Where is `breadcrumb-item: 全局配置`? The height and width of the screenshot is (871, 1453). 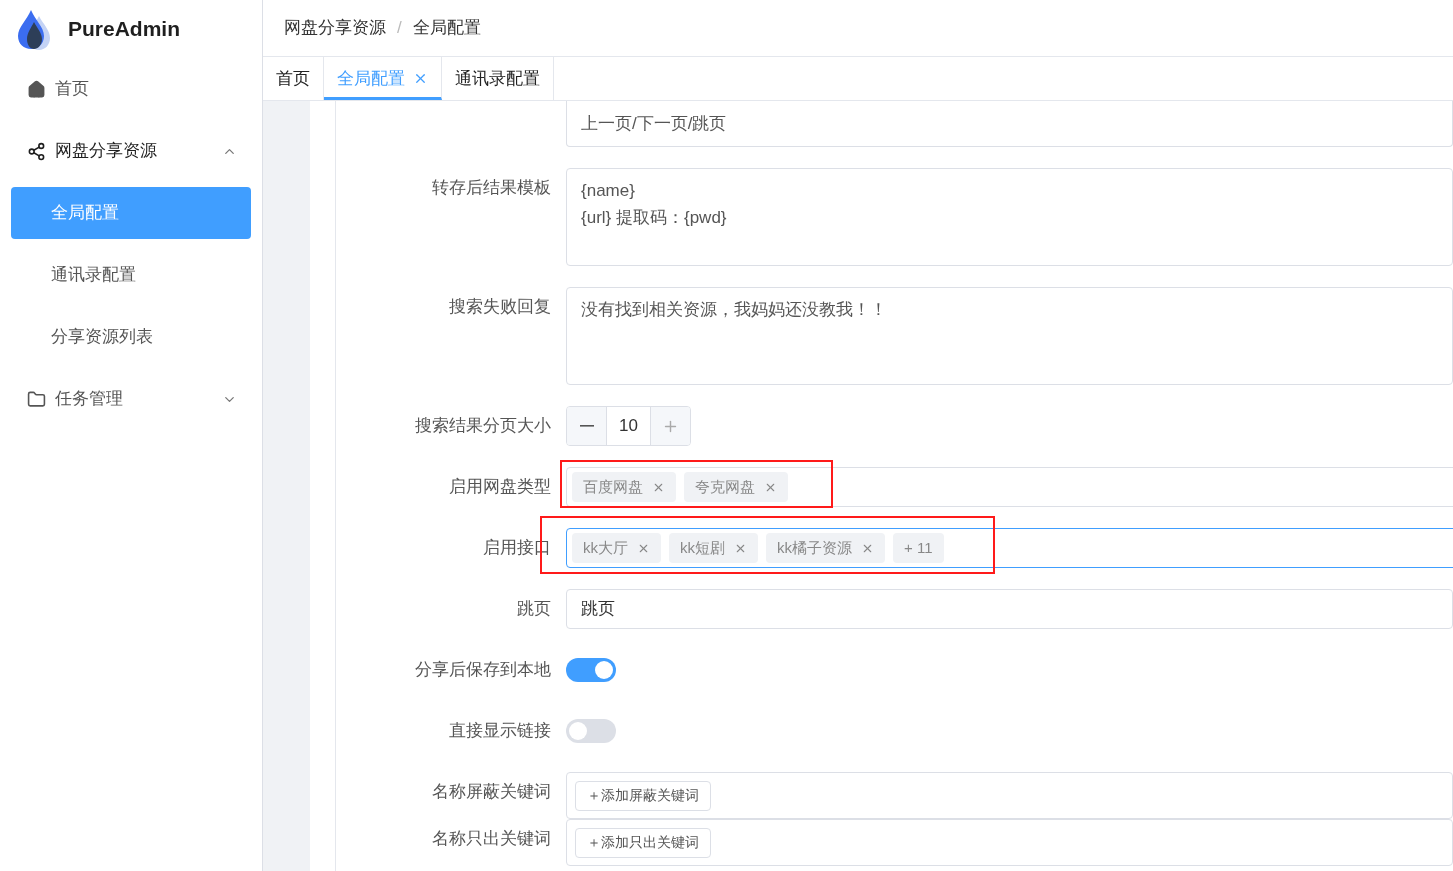 breadcrumb-item: 全局配置 is located at coordinates (446, 28).